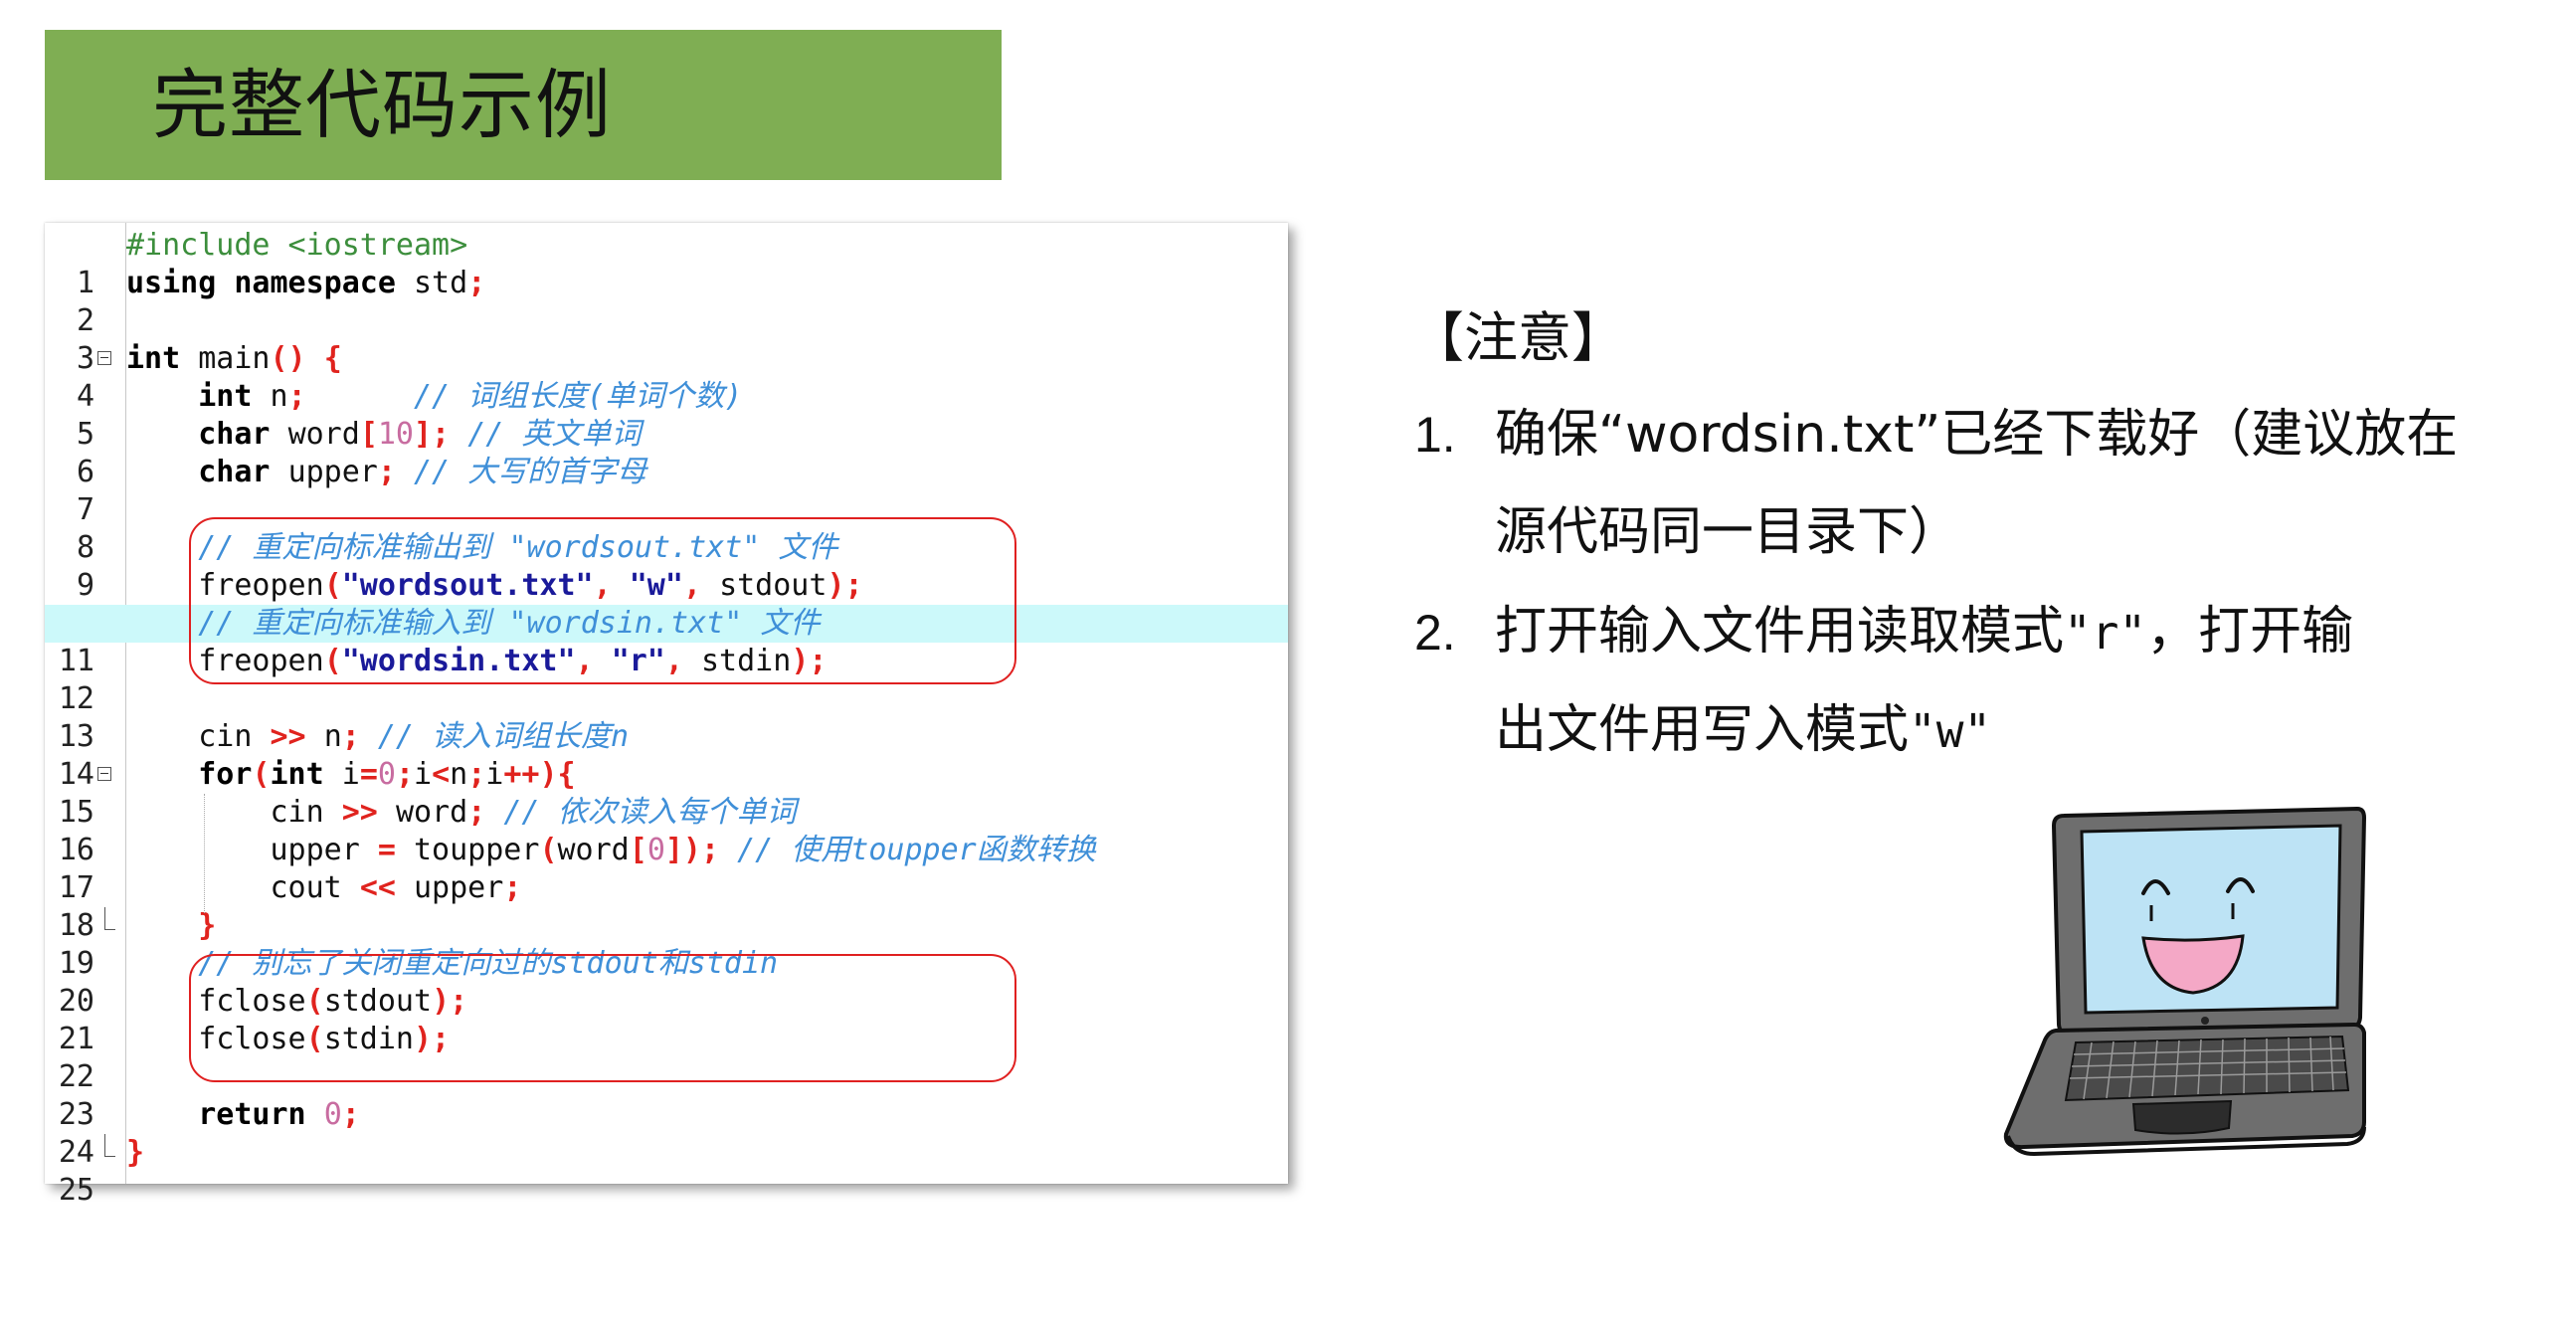 Image resolution: width=2576 pixels, height=1323 pixels. What do you see at coordinates (288, 358) in the screenshot?
I see `punctuation: ()` at bounding box center [288, 358].